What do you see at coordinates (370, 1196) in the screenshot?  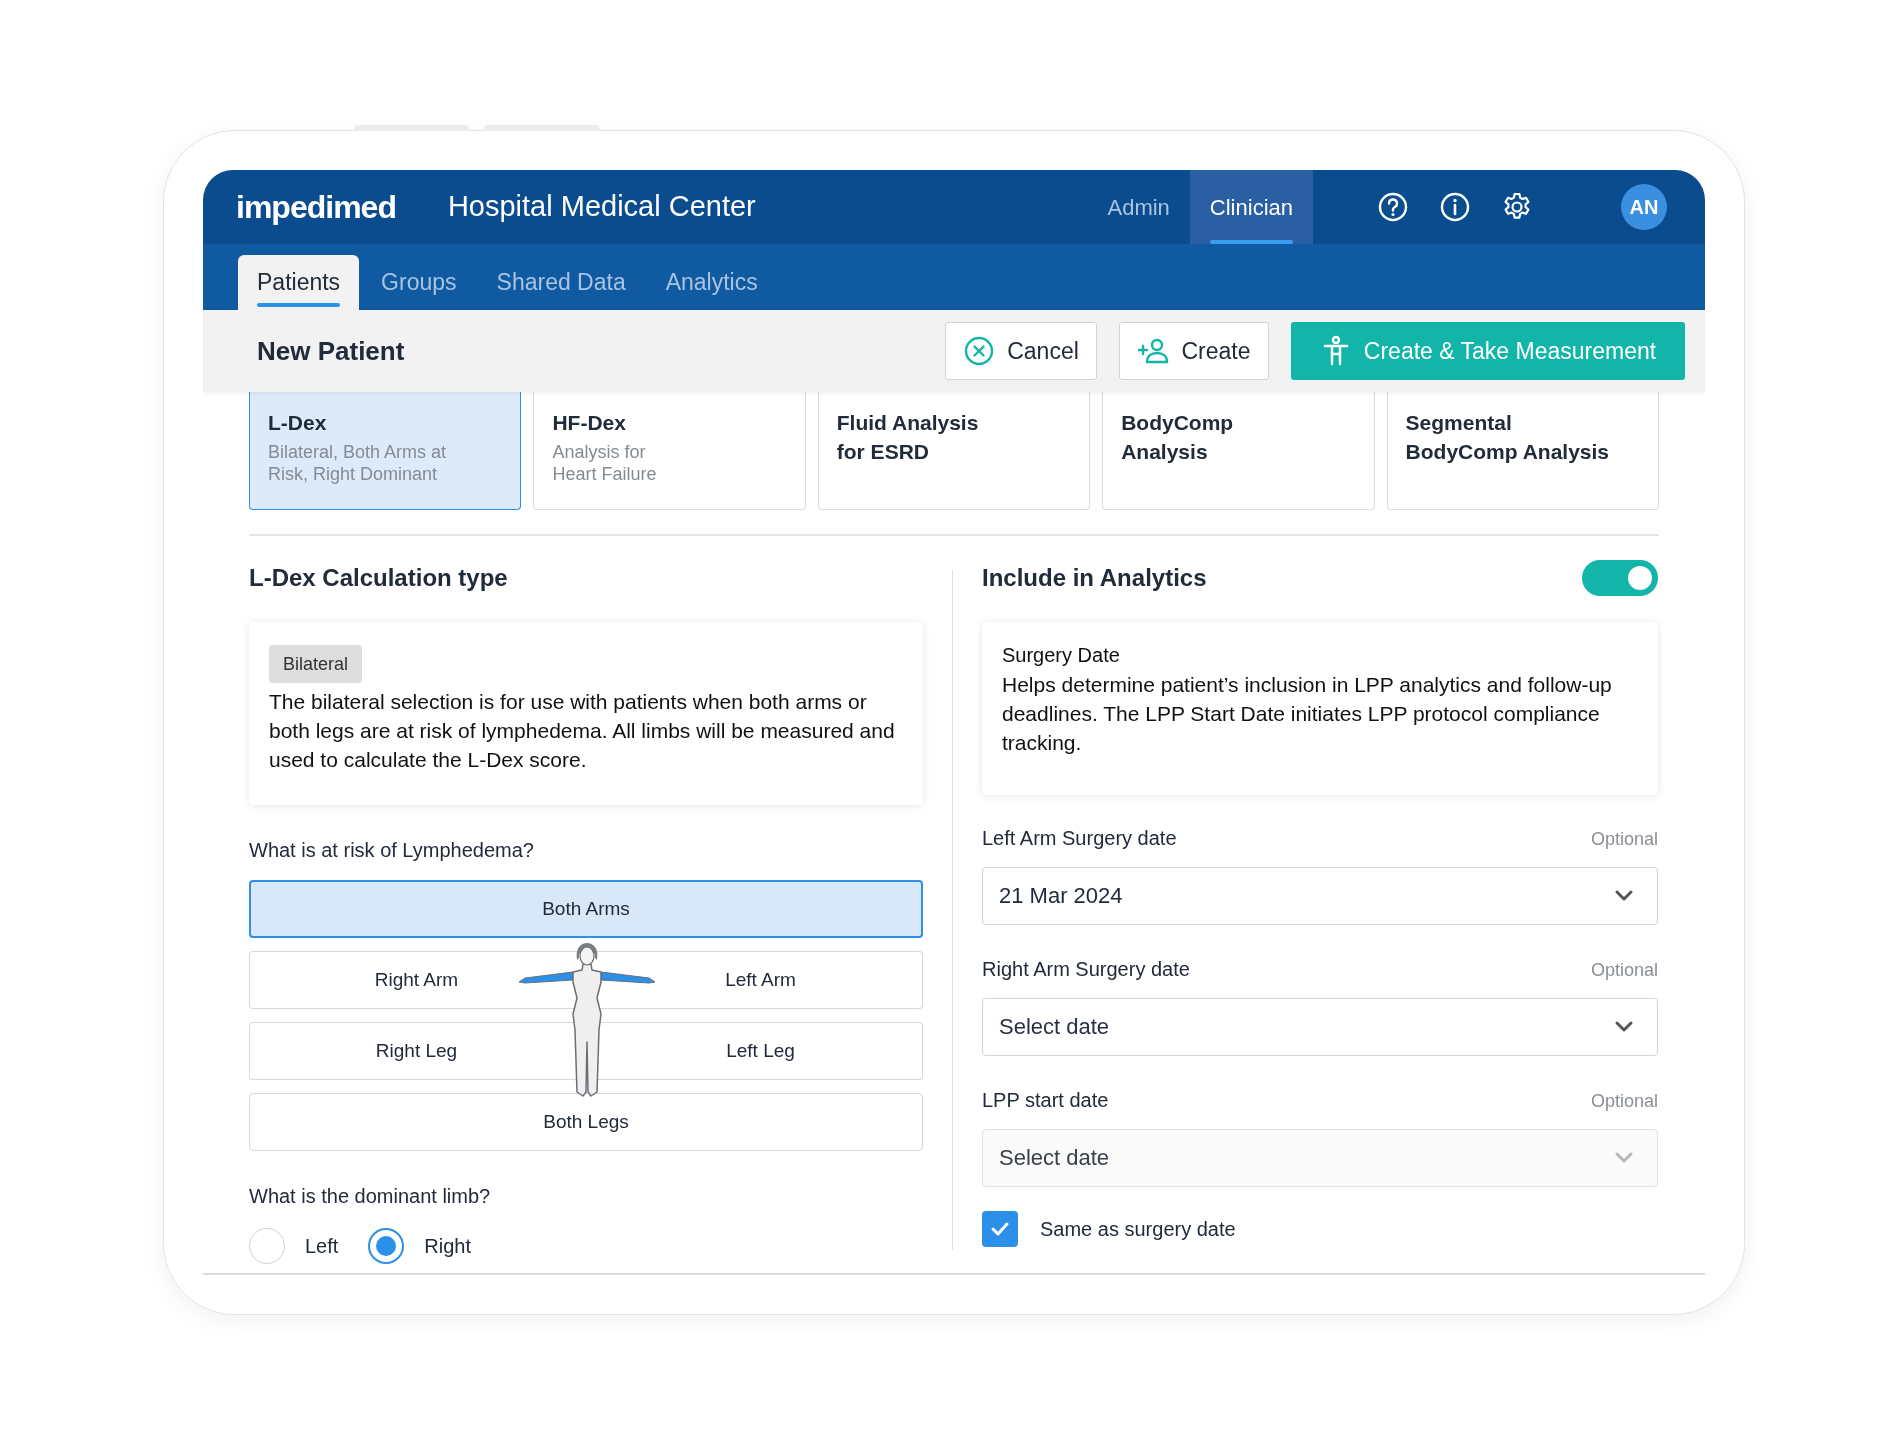 I see `question-label: What is the dominant limb?` at bounding box center [370, 1196].